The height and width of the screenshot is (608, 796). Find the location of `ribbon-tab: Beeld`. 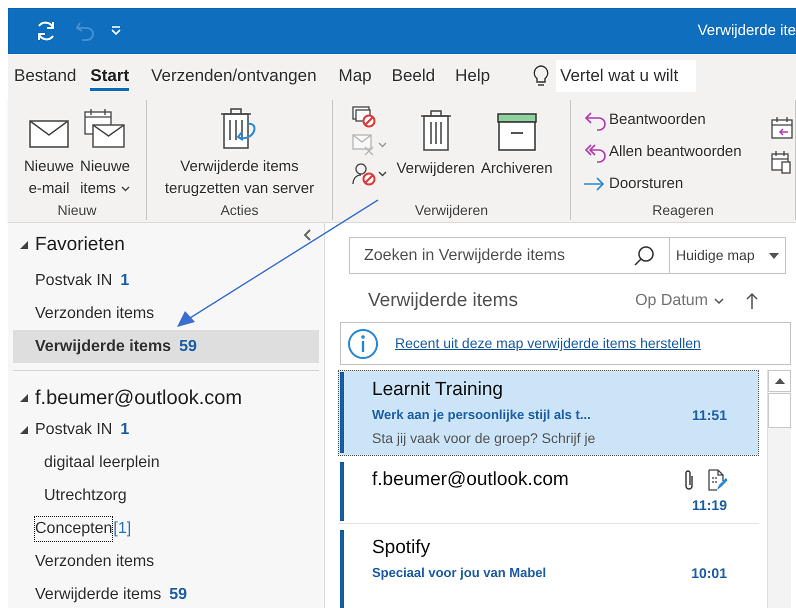

ribbon-tab: Beeld is located at coordinates (414, 76).